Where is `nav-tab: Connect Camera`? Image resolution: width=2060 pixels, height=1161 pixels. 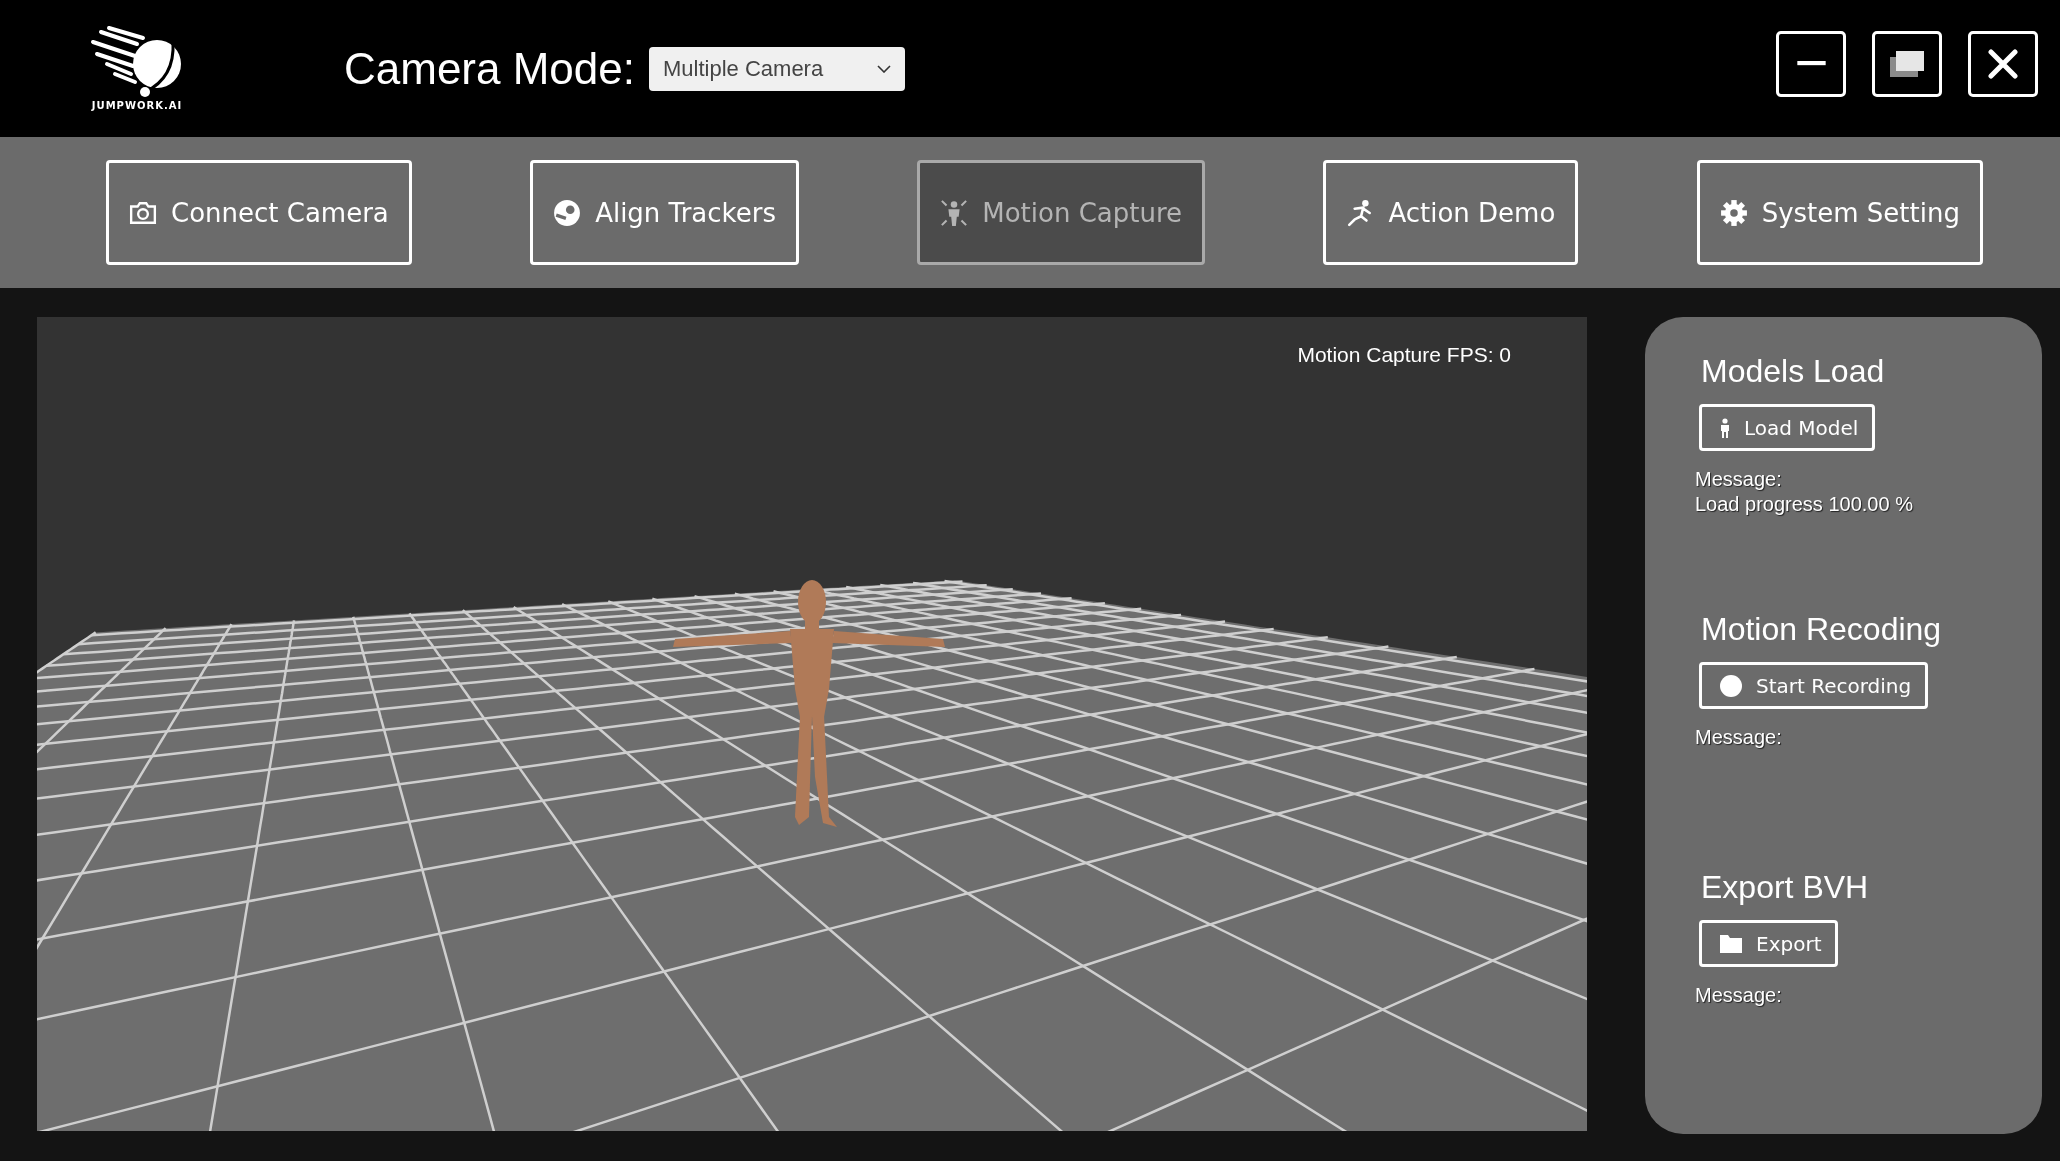 nav-tab: Connect Camera is located at coordinates (259, 212).